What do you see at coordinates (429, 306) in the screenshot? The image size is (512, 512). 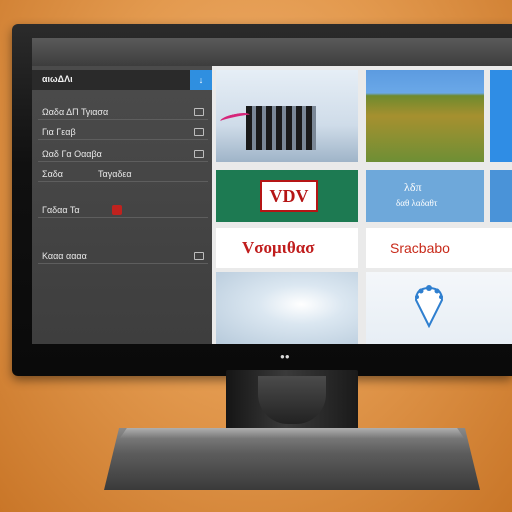 I see `location-pin-icon` at bounding box center [429, 306].